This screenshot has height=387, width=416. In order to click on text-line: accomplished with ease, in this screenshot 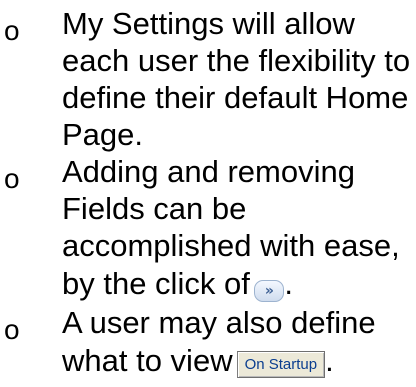, I will do `click(231, 245)`.